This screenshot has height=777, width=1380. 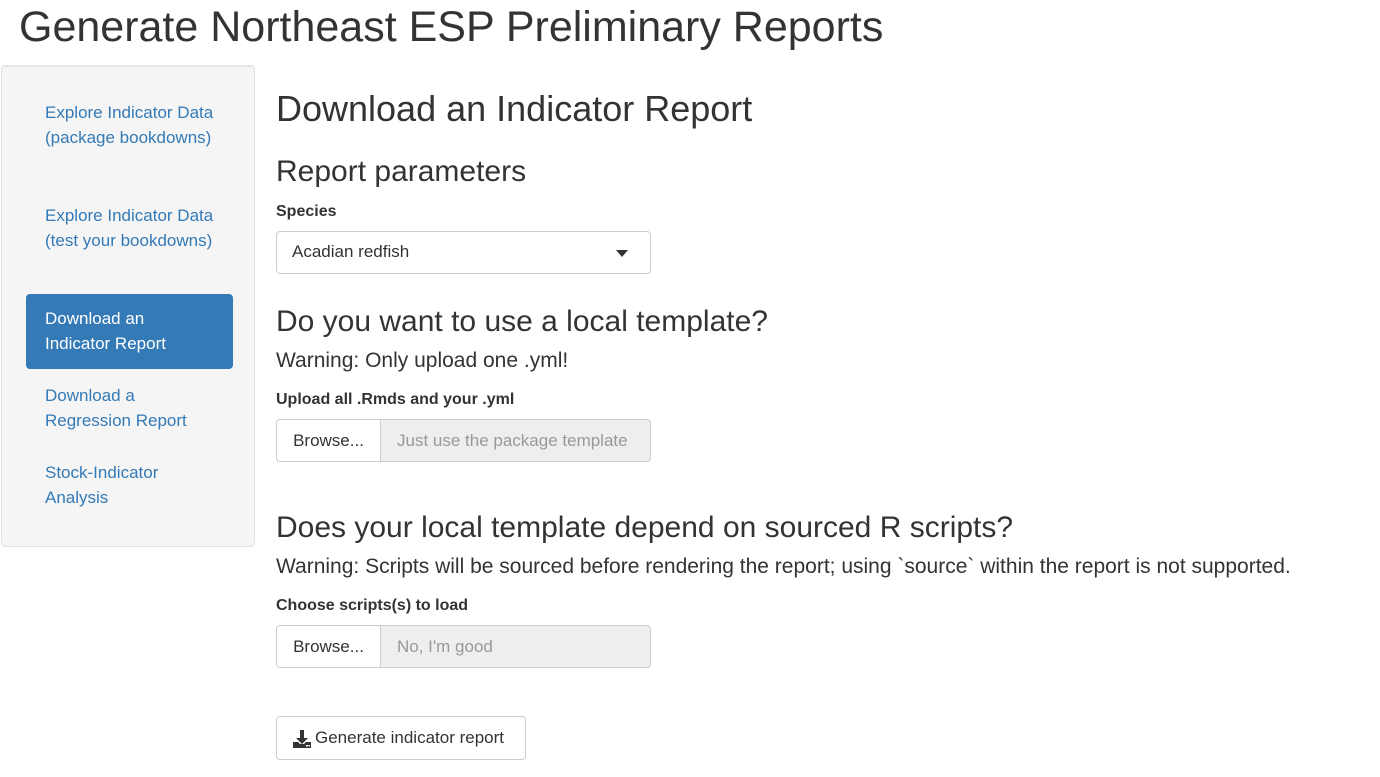 I want to click on report-parameters-heading: Report parameters, so click(x=401, y=171).